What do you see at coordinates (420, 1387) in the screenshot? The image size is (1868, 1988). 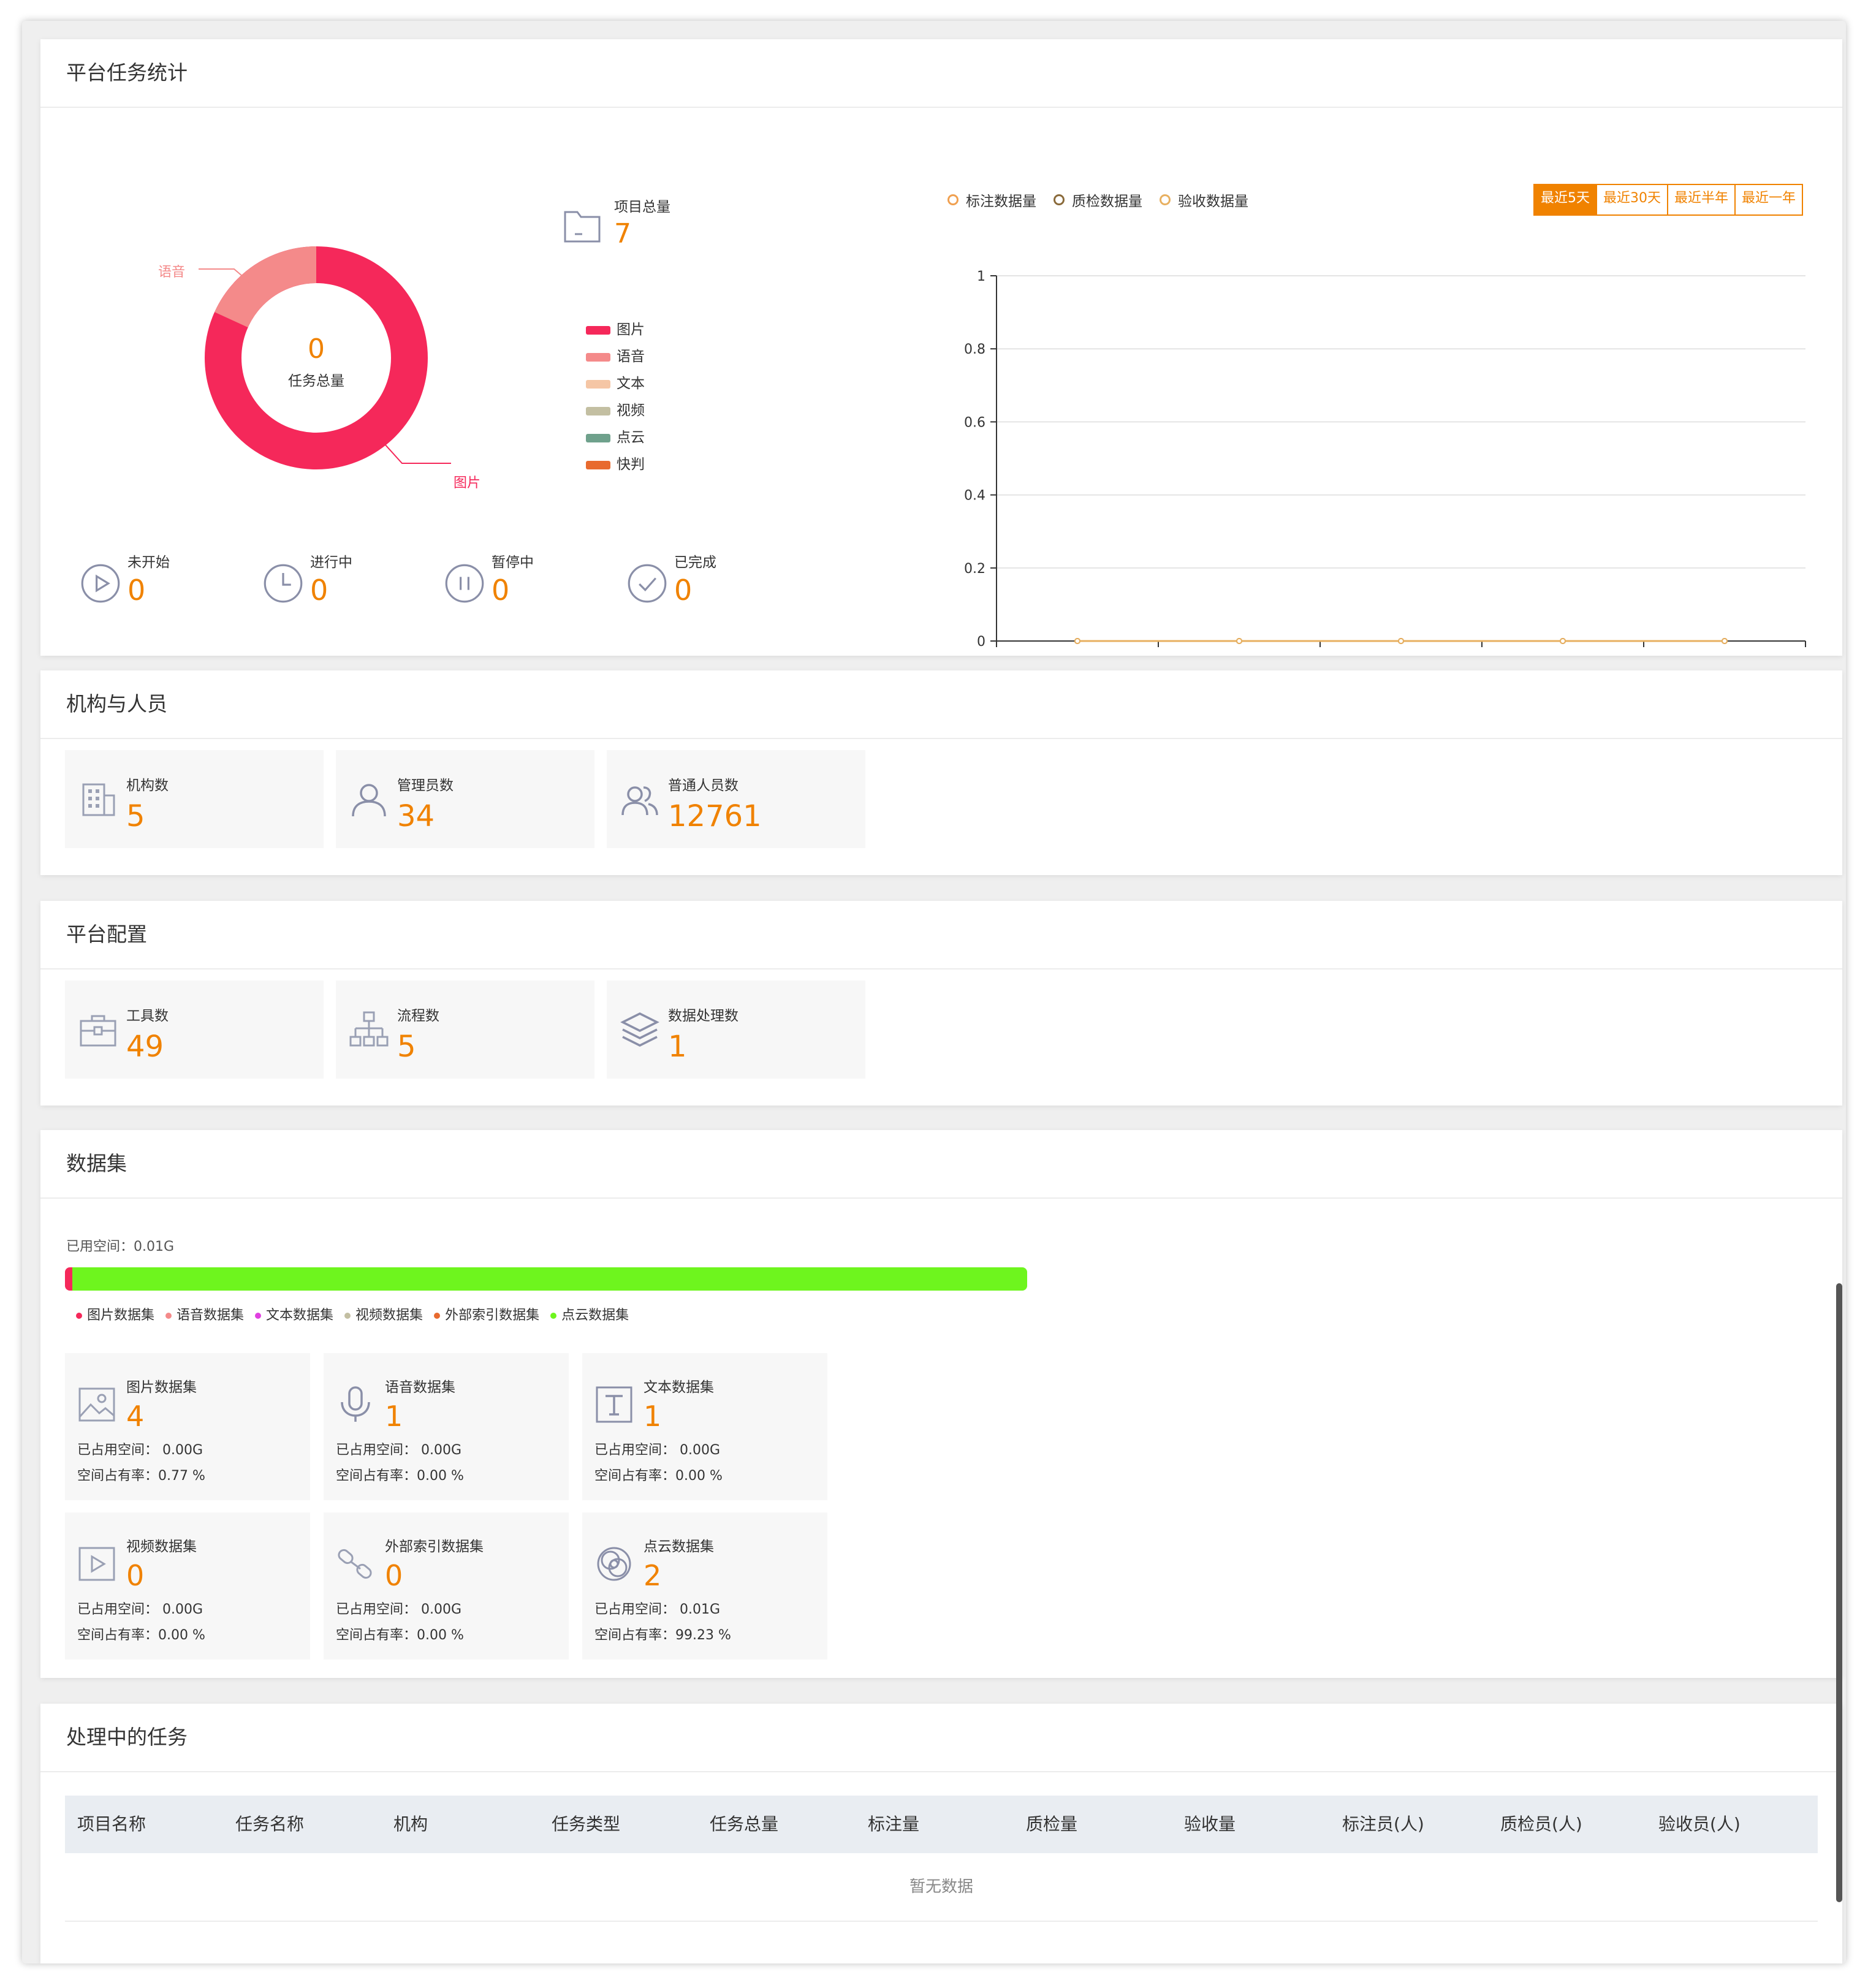 I see `dataset-label: 语音数据集` at bounding box center [420, 1387].